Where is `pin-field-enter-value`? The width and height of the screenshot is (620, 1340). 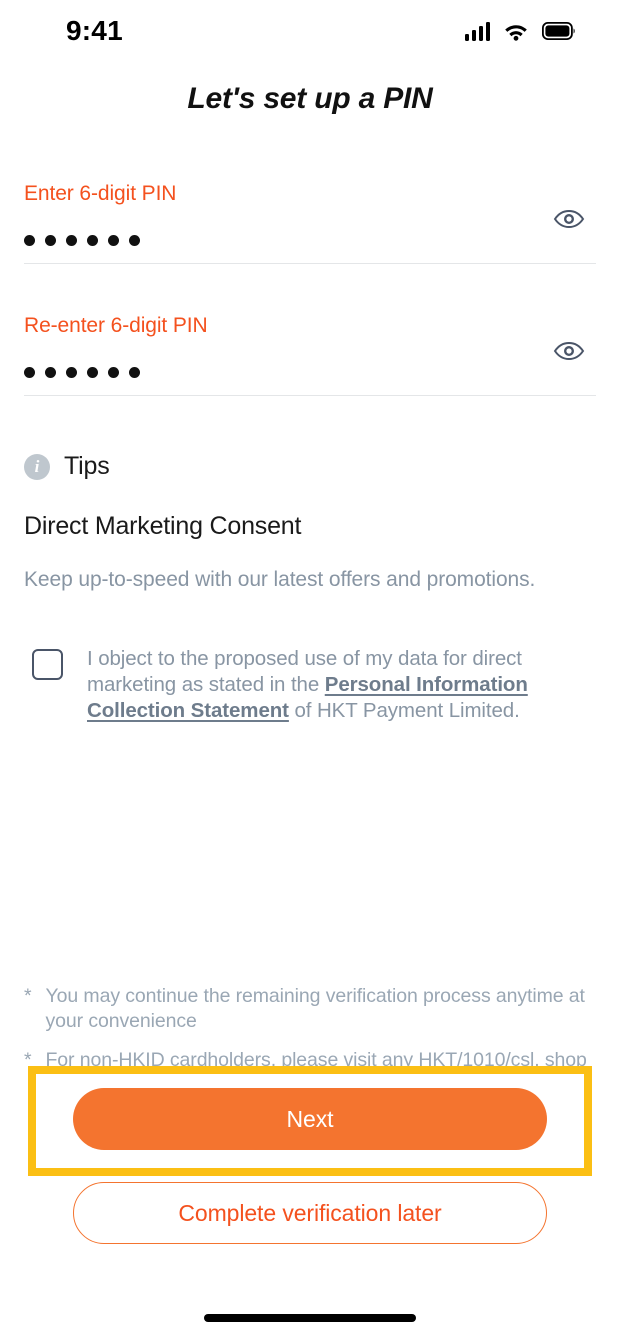 pin-field-enter-value is located at coordinates (310, 238).